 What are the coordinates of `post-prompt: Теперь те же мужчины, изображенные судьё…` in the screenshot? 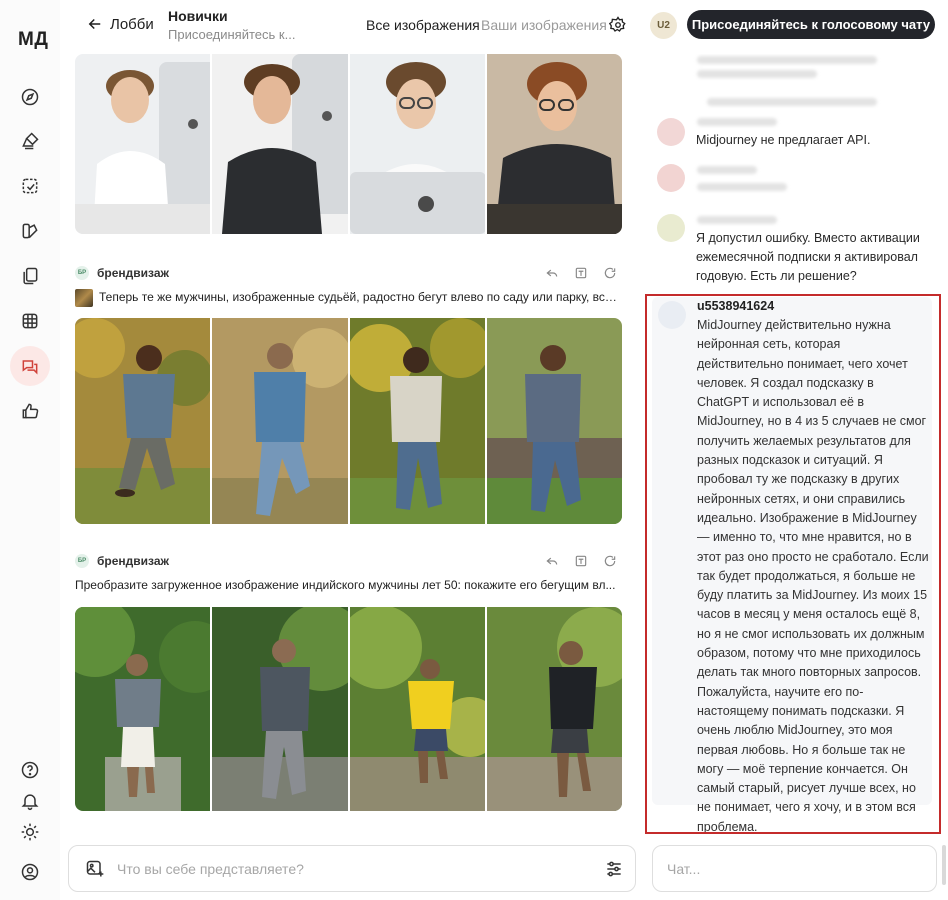 It's located at (349, 298).